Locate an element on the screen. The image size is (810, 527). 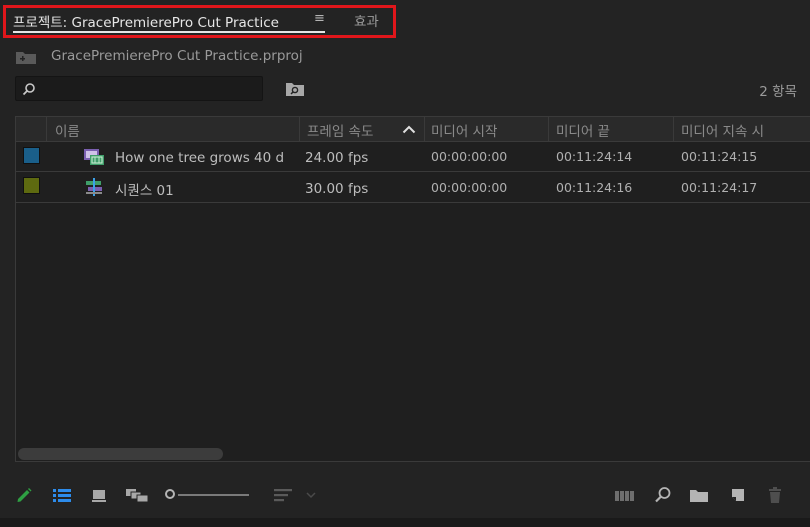
sequence-icon is located at coordinates (94, 187).